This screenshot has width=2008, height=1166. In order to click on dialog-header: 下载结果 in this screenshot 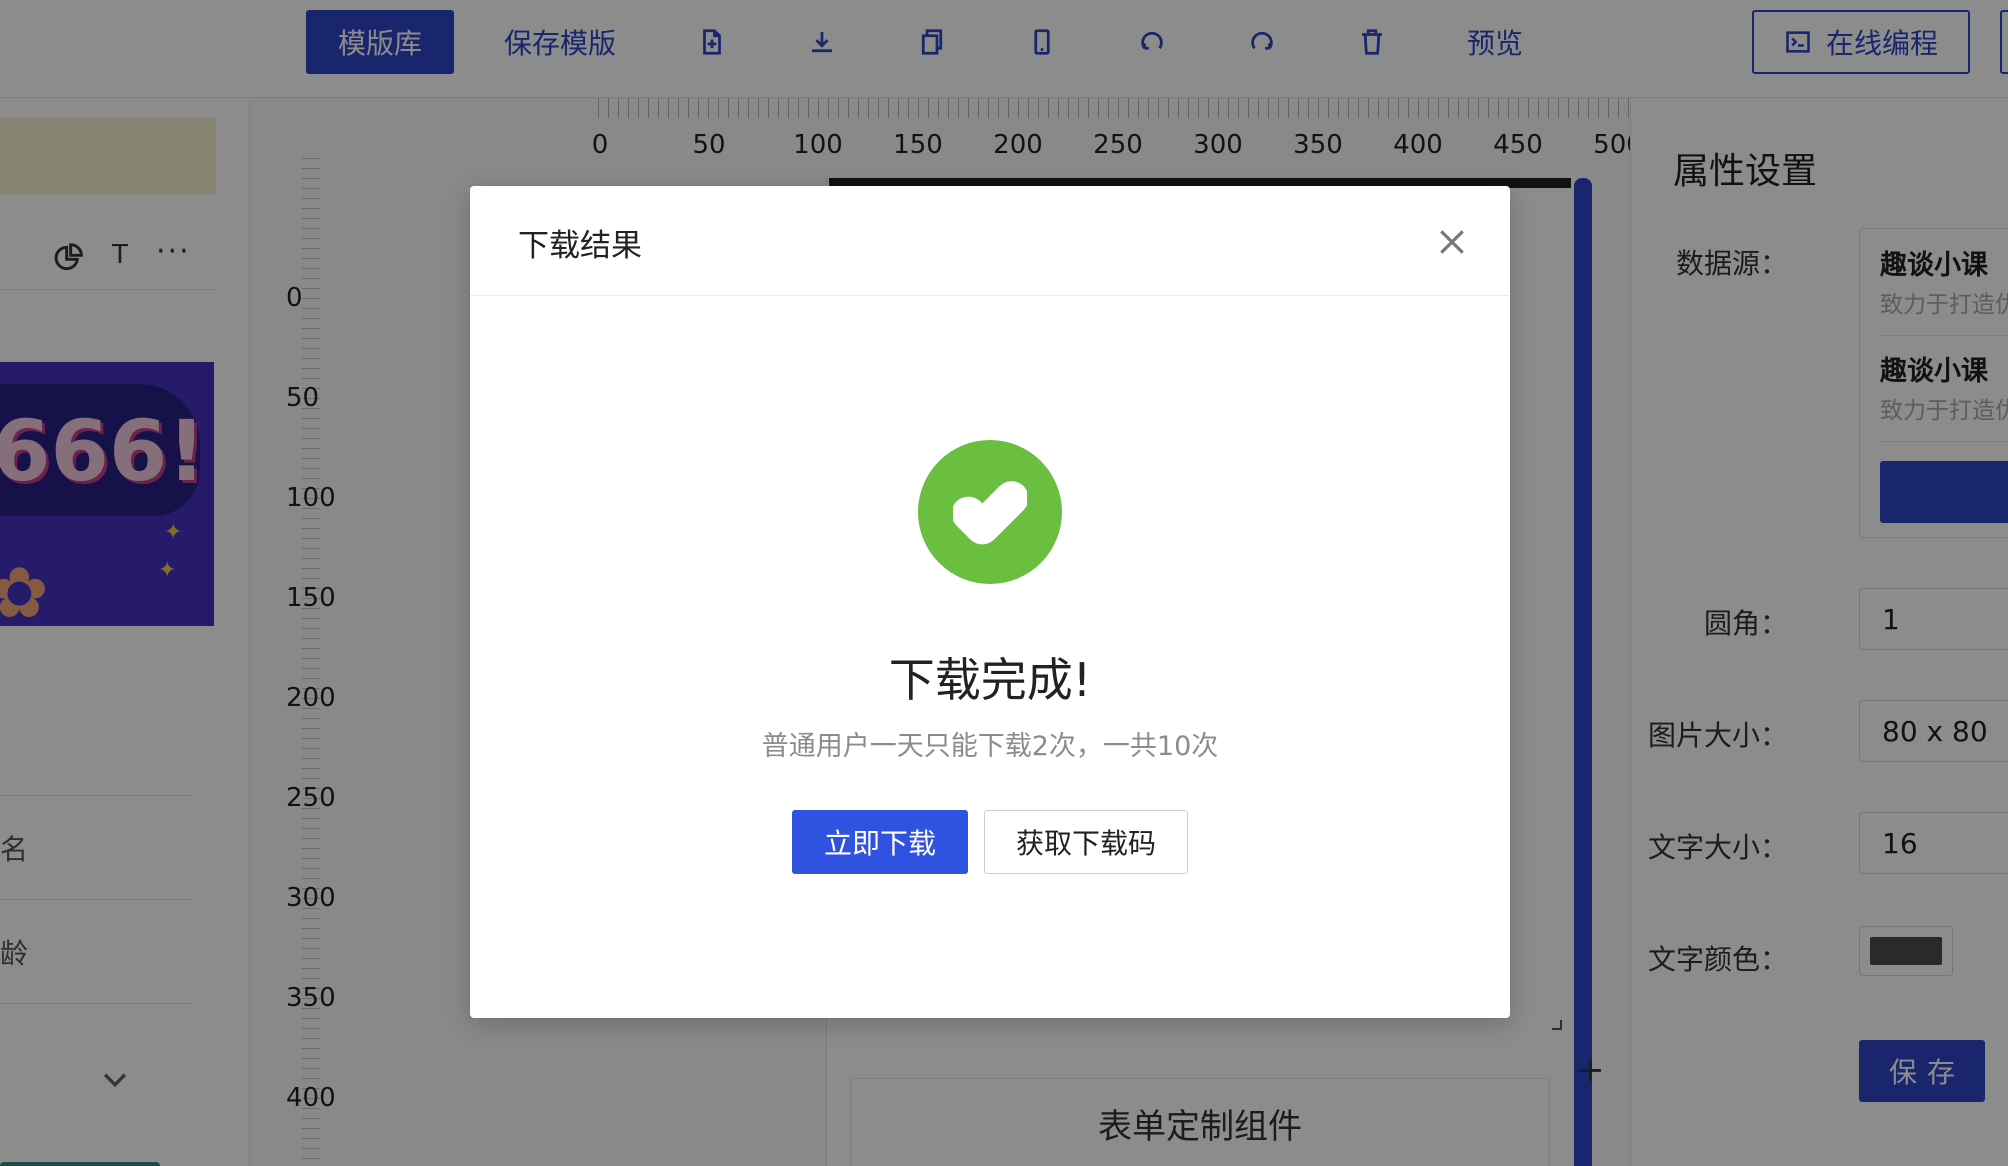, I will do `click(990, 241)`.